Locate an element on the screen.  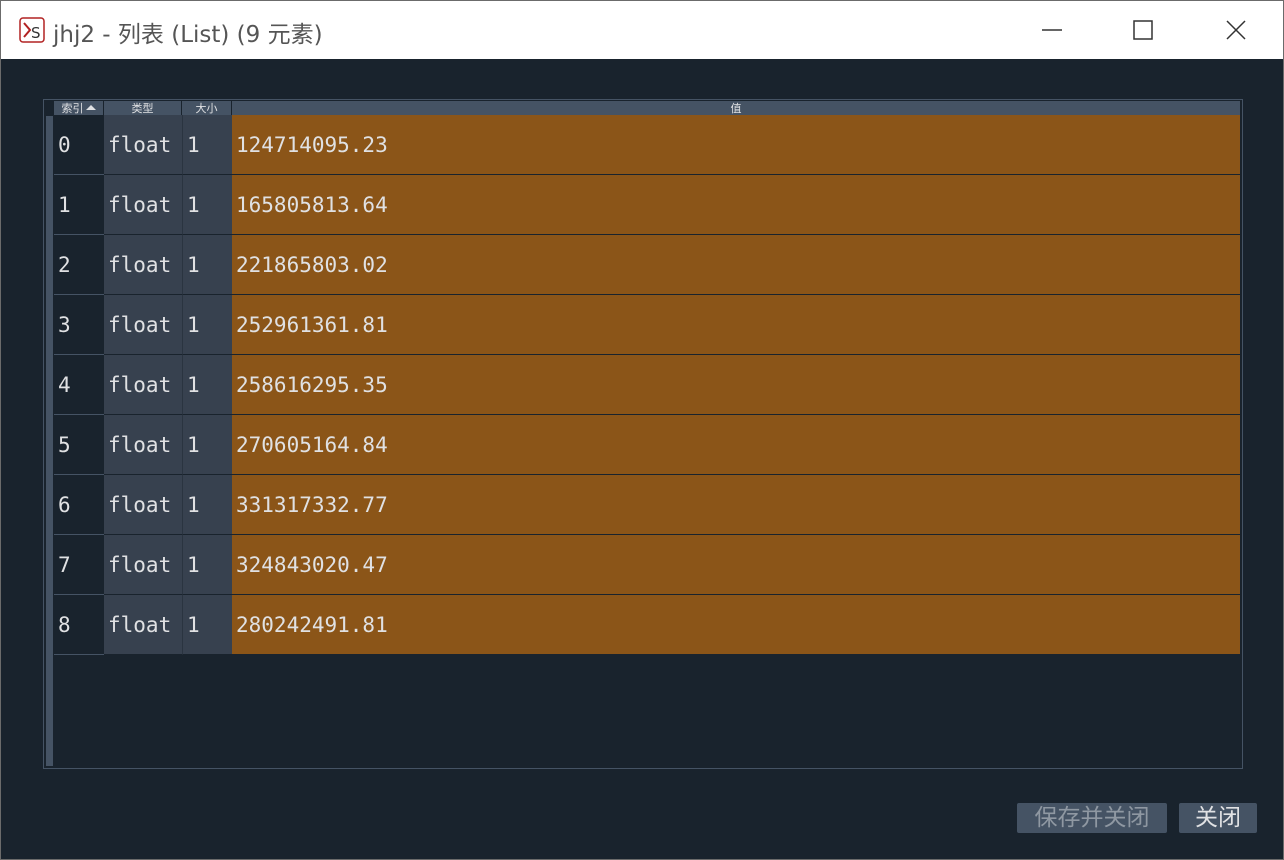
sort-ascending-icon is located at coordinates (90, 107).